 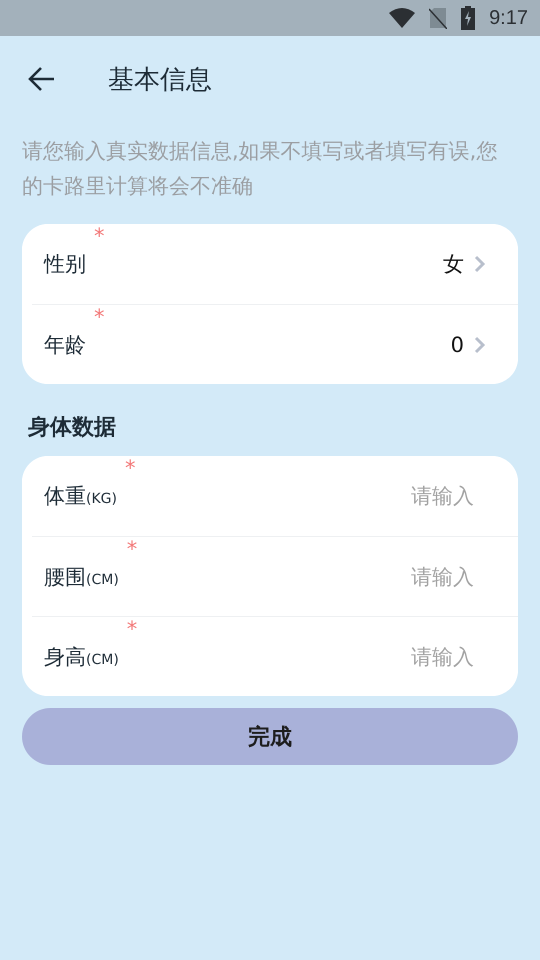 I want to click on status-time: 9:17, so click(x=508, y=18).